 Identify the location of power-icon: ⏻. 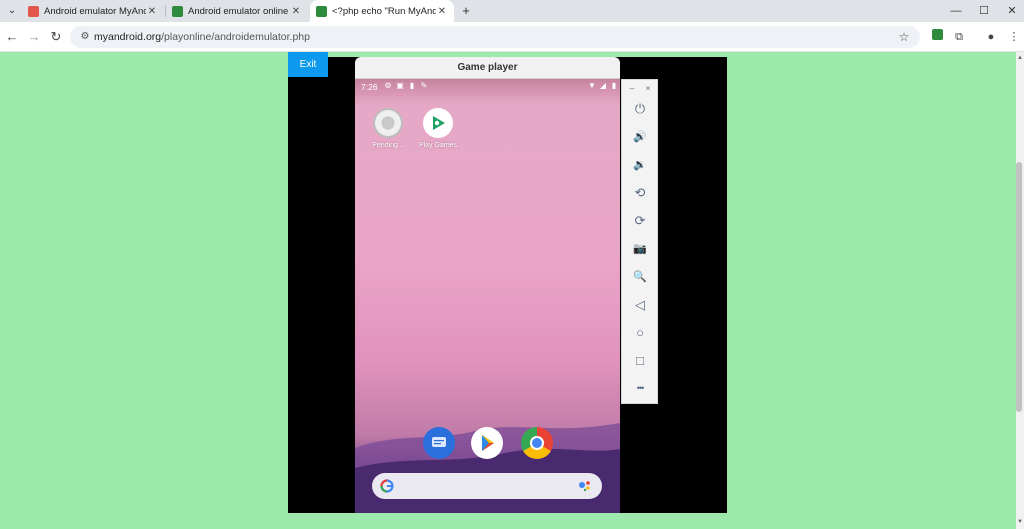
(640, 109).